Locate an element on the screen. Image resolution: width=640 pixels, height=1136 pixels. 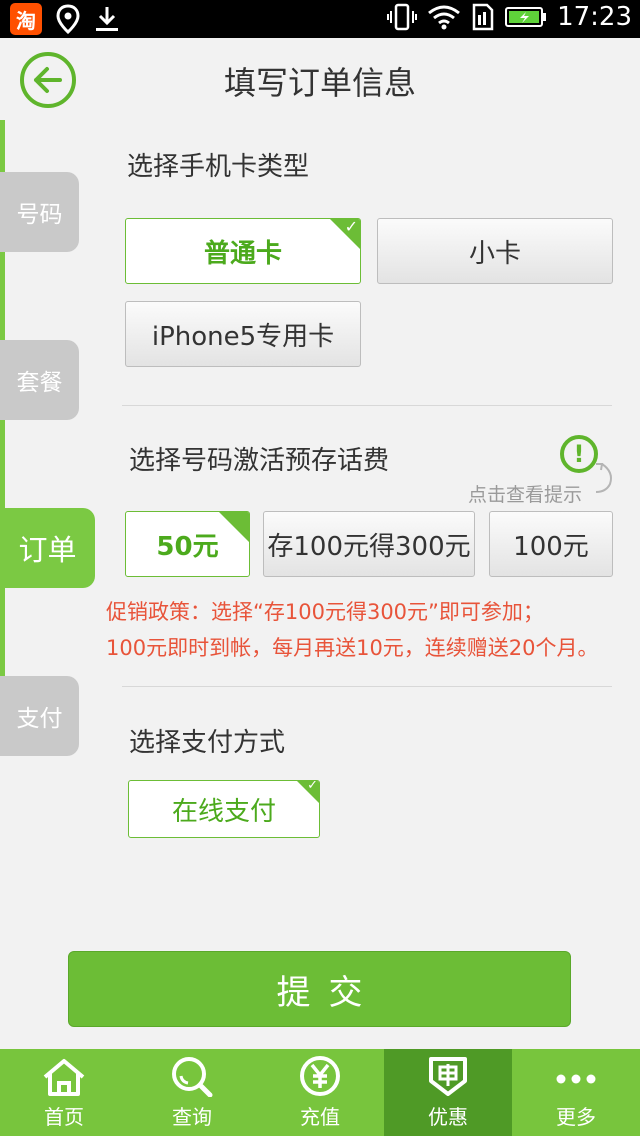
header: 填写订单信息 is located at coordinates (320, 79).